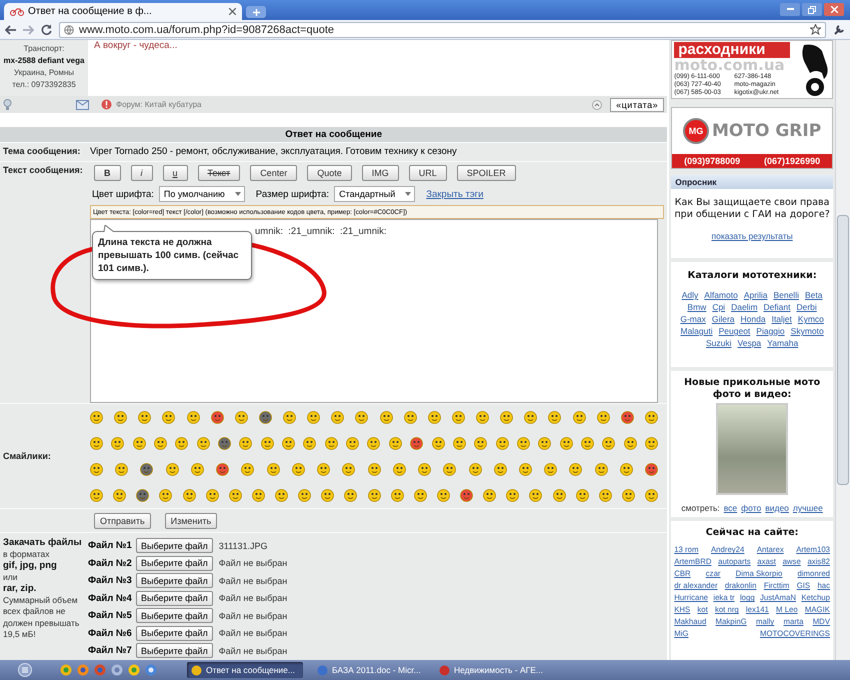  I want to click on star-icon, so click(815, 29).